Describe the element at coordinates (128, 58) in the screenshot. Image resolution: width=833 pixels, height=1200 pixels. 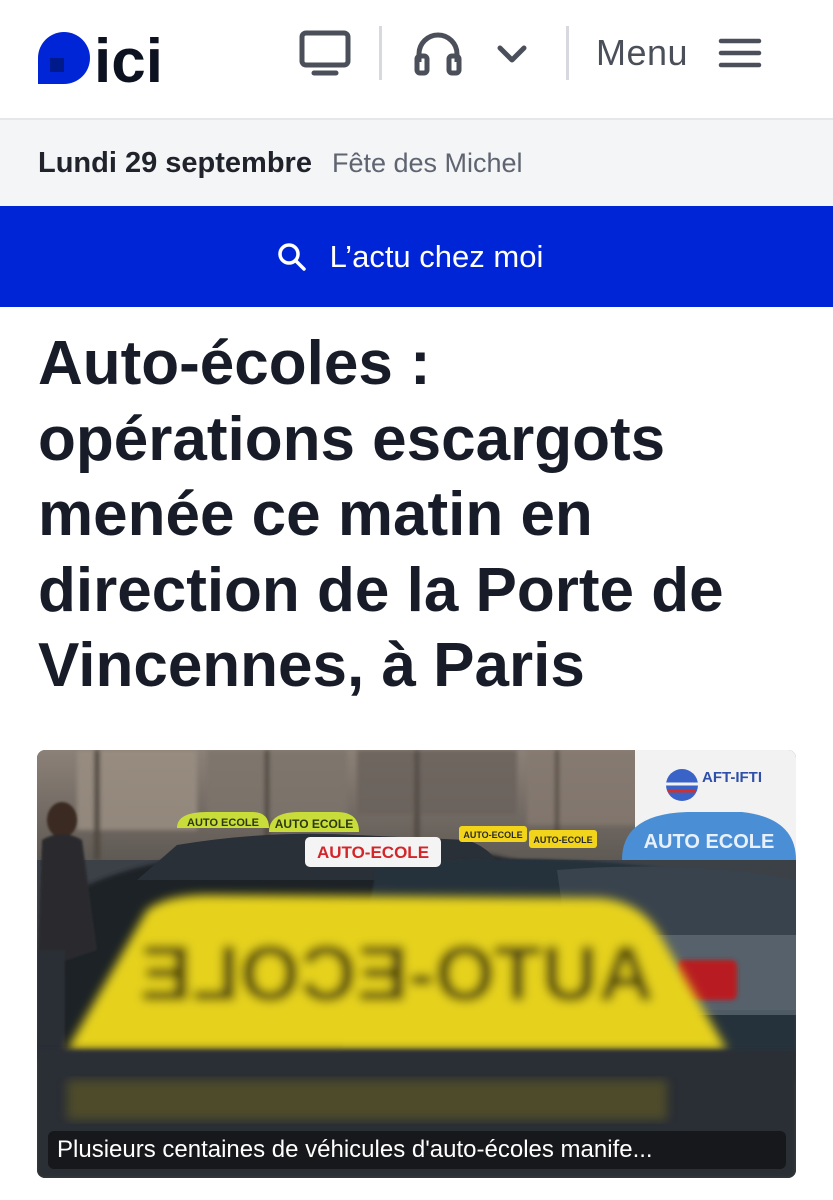
I see `logo-text: ici` at that location.